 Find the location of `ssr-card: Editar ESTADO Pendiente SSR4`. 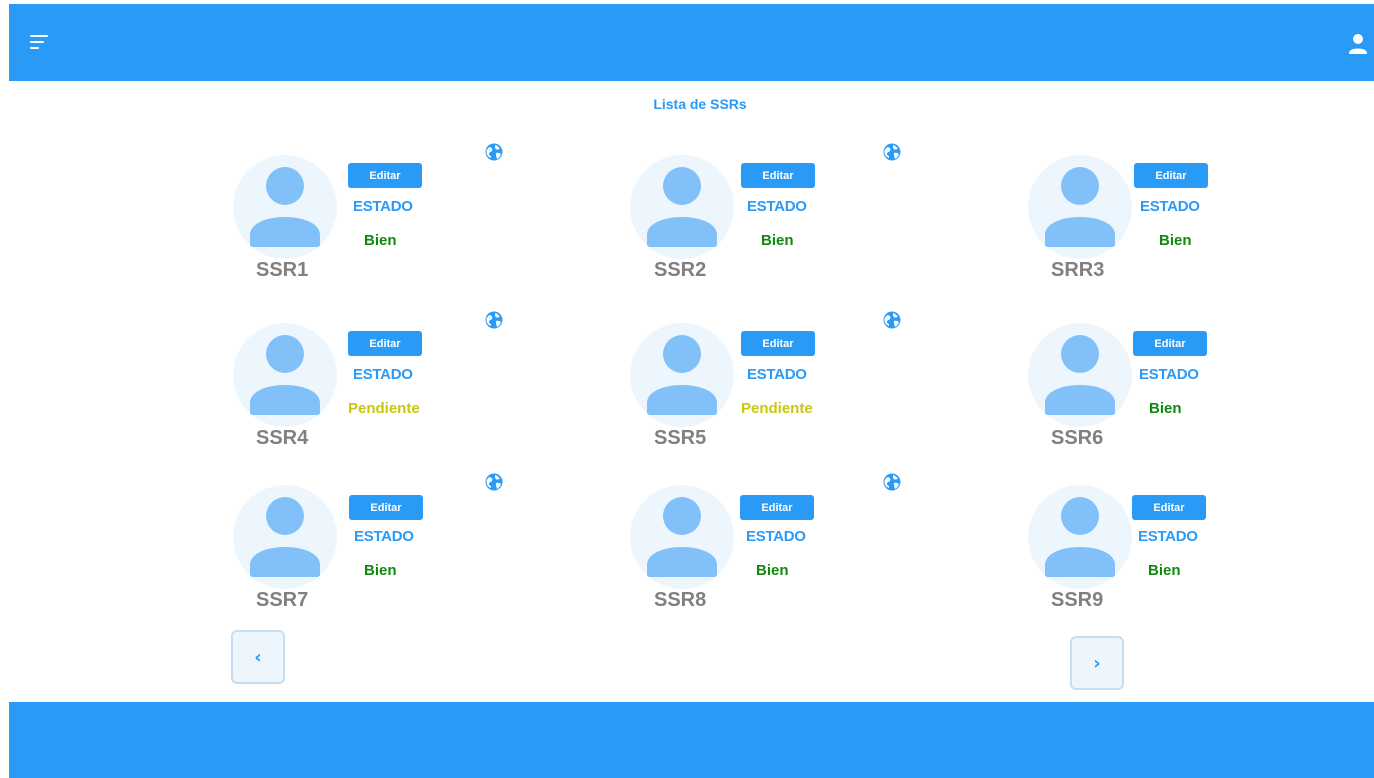

ssr-card: Editar ESTADO Pendiente SSR4 is located at coordinates (383, 393).